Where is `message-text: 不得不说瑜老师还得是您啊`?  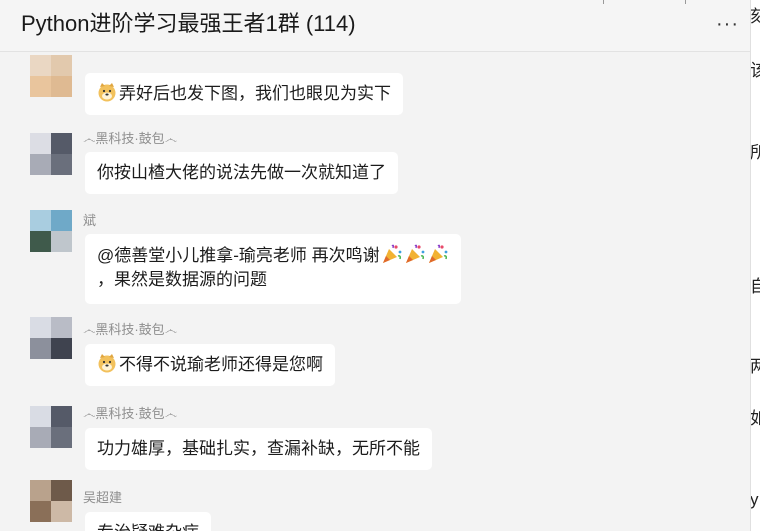
message-text: 不得不说瑜老师还得是您啊 is located at coordinates (221, 364).